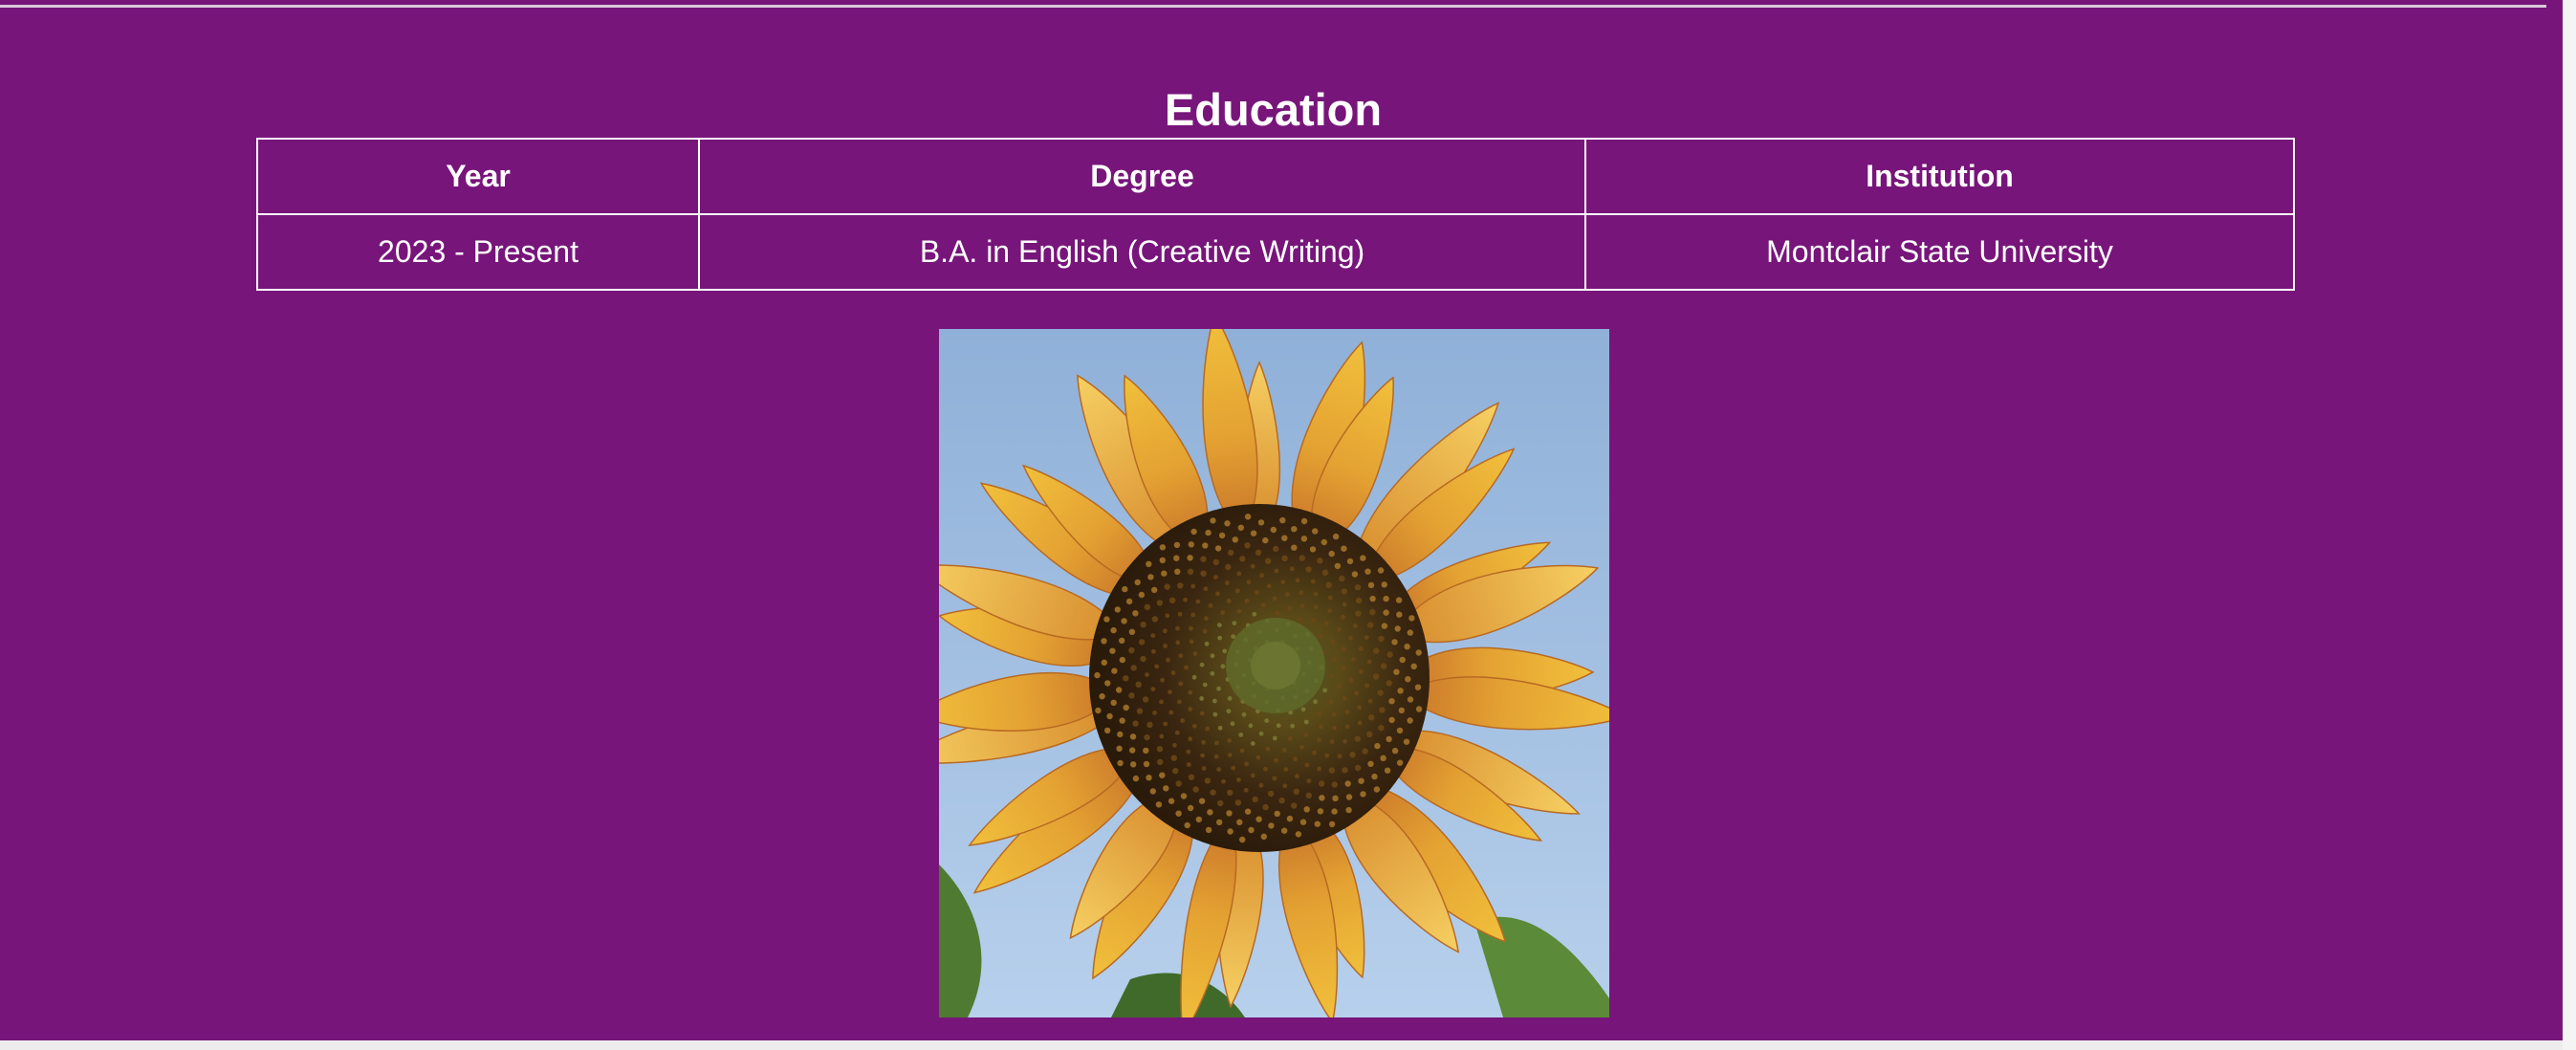  I want to click on column-header-degree: Degree, so click(1142, 177).